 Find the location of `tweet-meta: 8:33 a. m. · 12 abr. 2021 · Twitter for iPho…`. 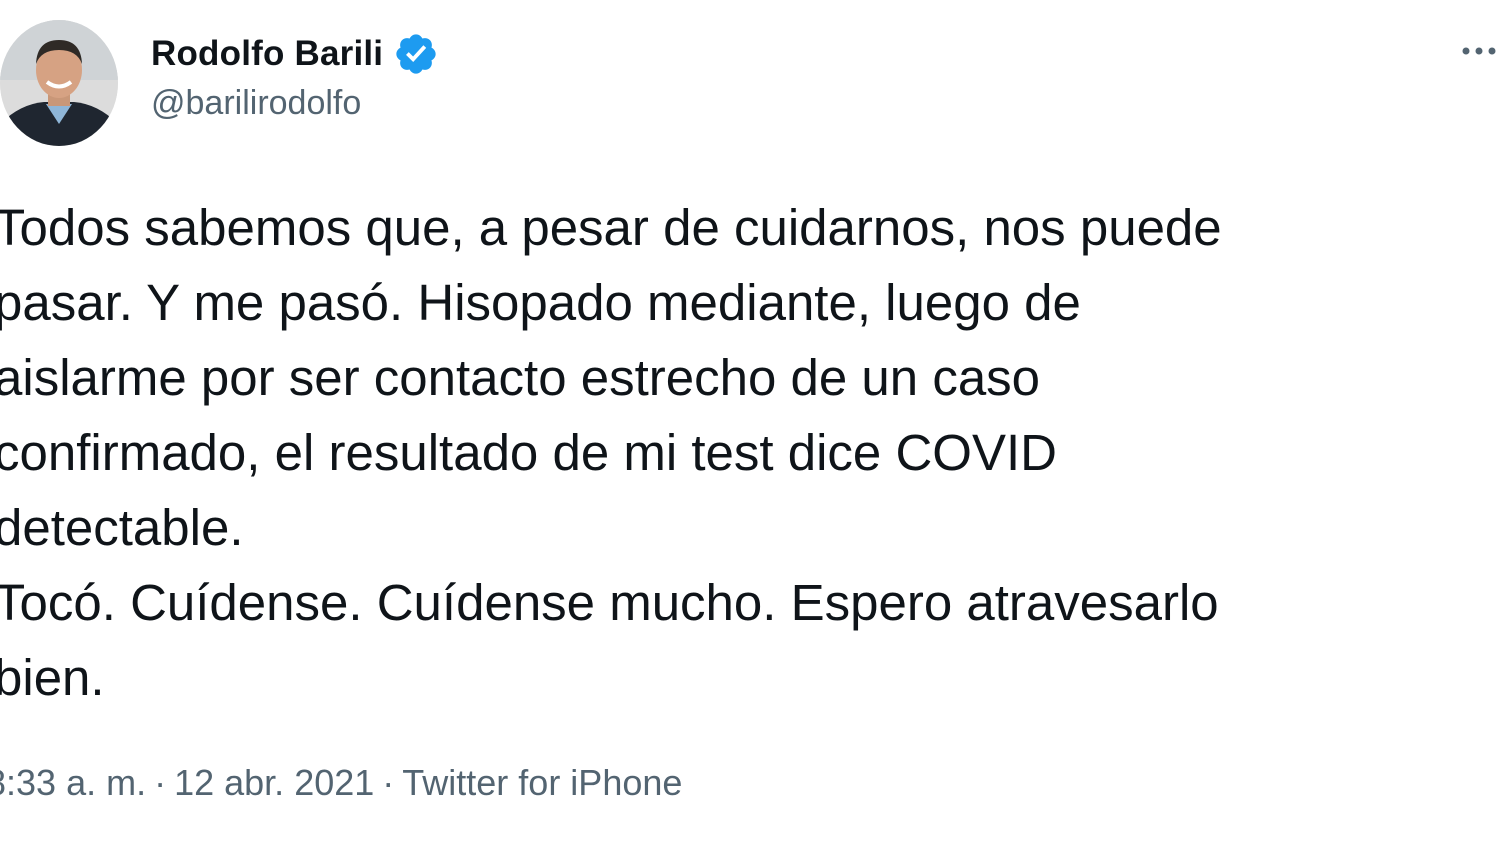

tweet-meta: 8:33 a. m. · 12 abr. 2021 · Twitter for iPho… is located at coordinates (341, 783).